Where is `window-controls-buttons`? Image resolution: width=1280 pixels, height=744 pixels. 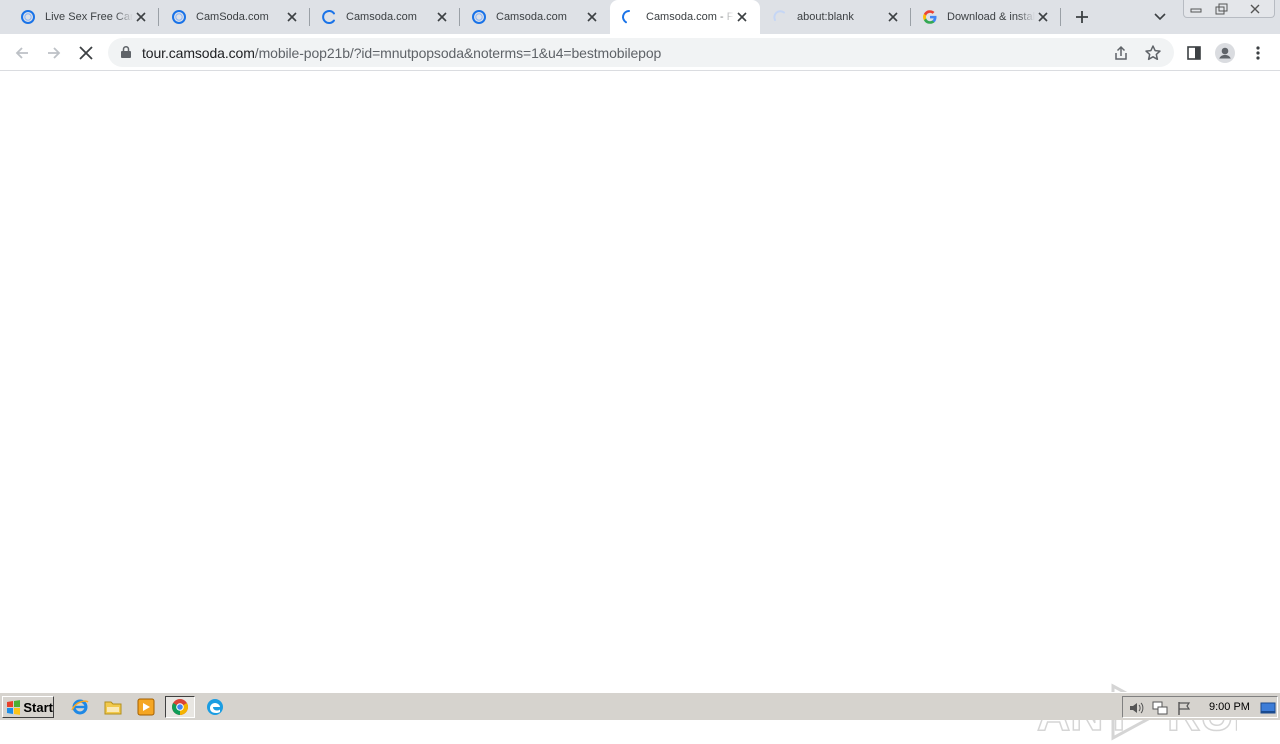 window-controls-buttons is located at coordinates (1229, 9).